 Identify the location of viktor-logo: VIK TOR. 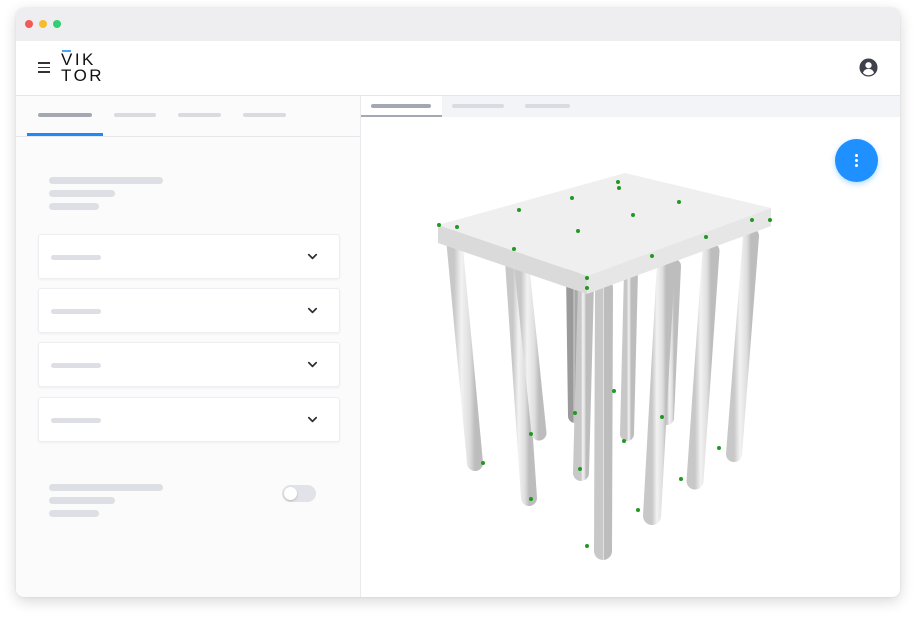
(83, 68).